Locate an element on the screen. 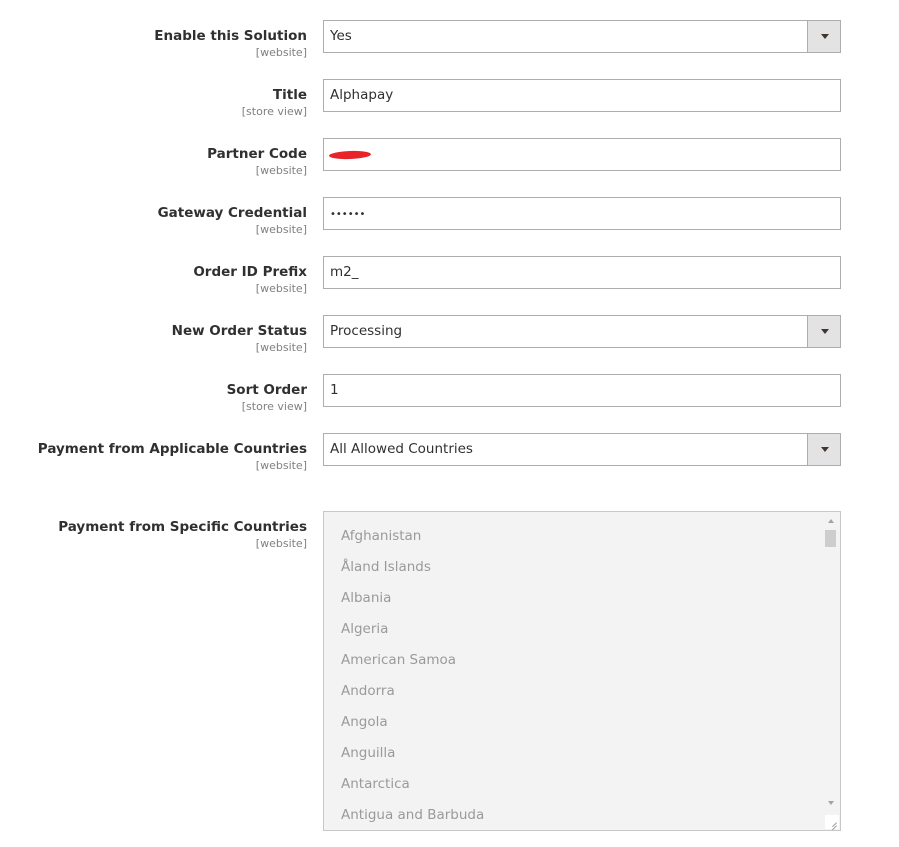 This screenshot has height=847, width=899. country-option: Angola is located at coordinates (412, 722).